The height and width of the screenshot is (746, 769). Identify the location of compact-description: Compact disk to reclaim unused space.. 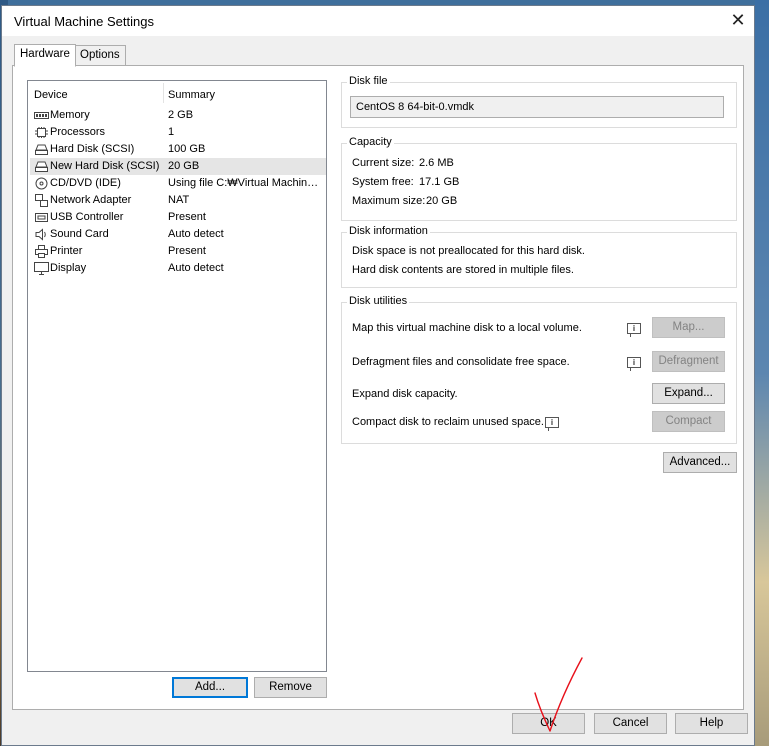
(448, 422).